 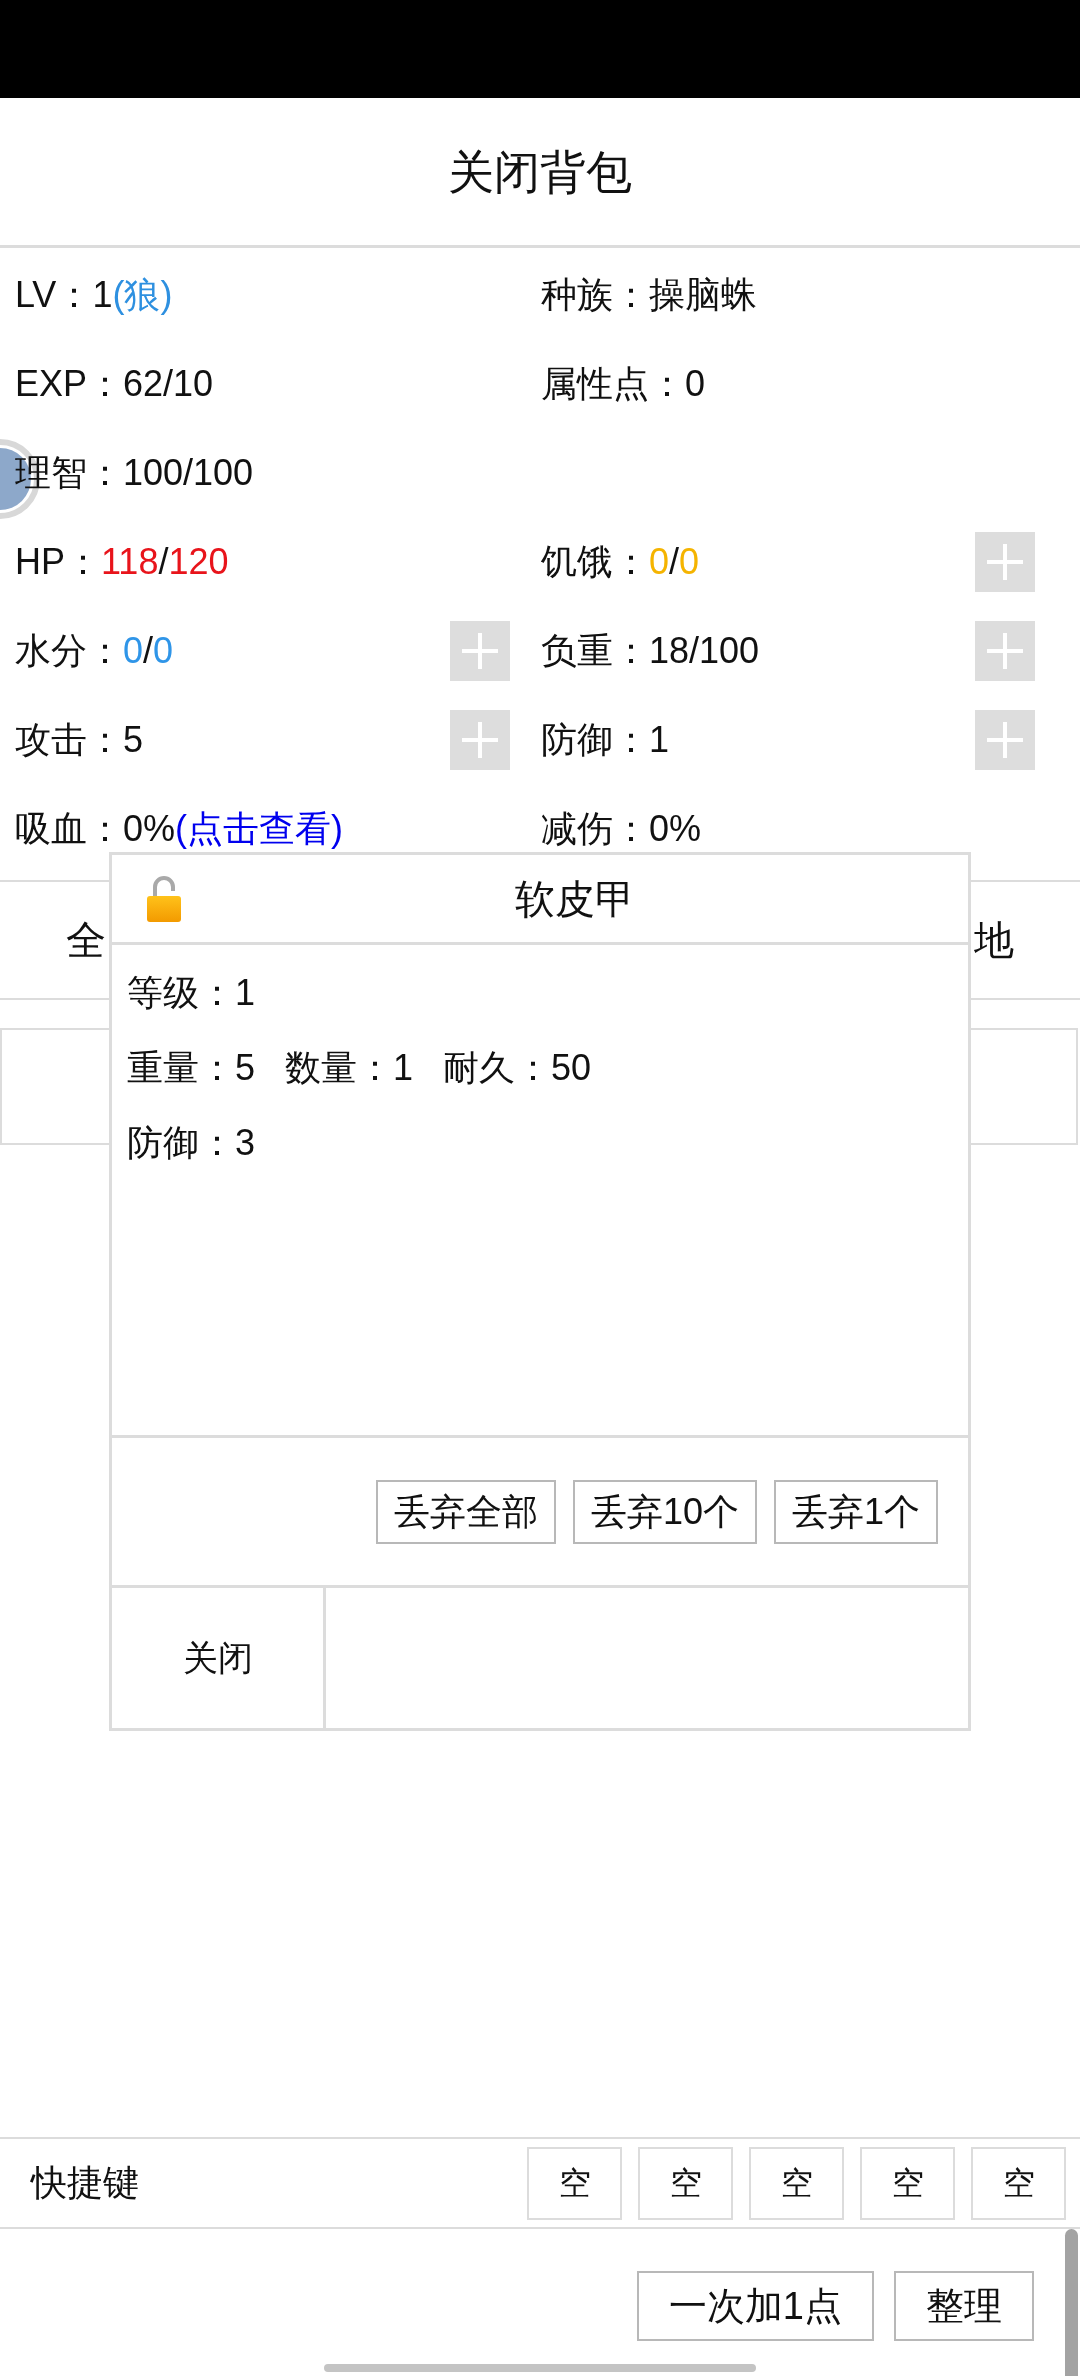 What do you see at coordinates (114, 383) in the screenshot?
I see `stat-text: EXP：62/10` at bounding box center [114, 383].